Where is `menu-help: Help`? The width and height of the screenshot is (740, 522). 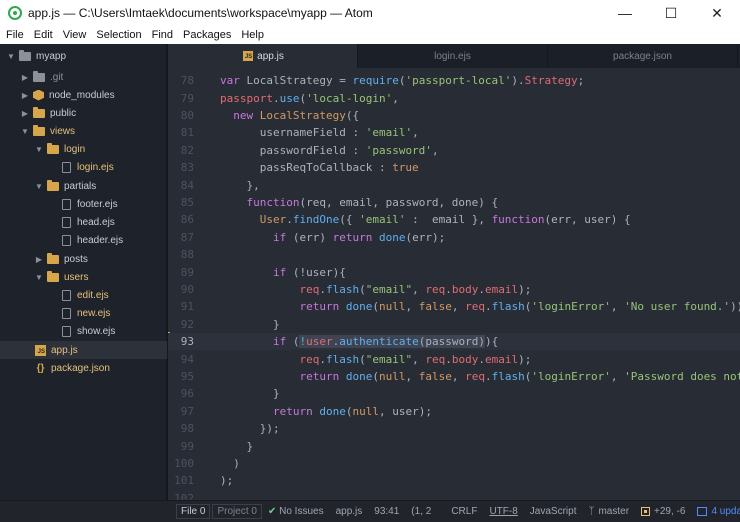 menu-help: Help is located at coordinates (252, 35).